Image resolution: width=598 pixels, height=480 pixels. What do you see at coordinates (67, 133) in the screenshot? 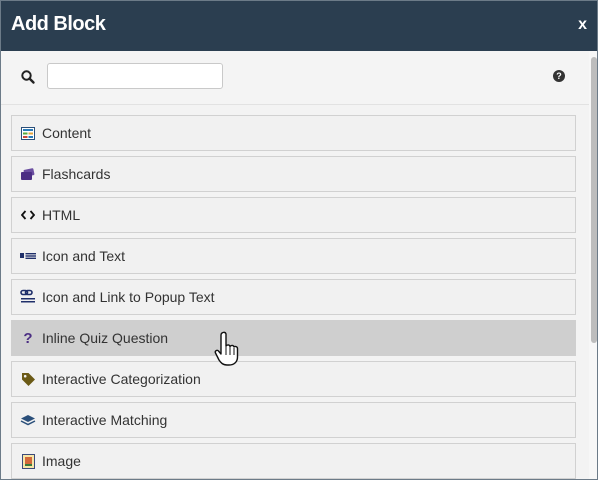
I see `block-item-label: Content` at bounding box center [67, 133].